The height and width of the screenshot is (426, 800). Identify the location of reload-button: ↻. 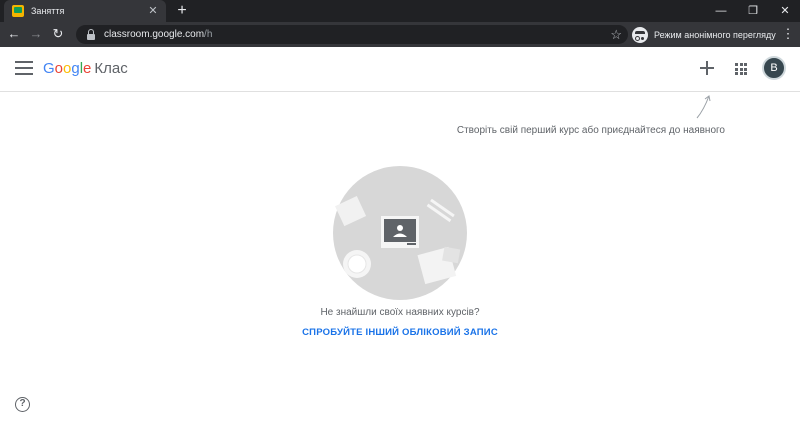
(58, 34).